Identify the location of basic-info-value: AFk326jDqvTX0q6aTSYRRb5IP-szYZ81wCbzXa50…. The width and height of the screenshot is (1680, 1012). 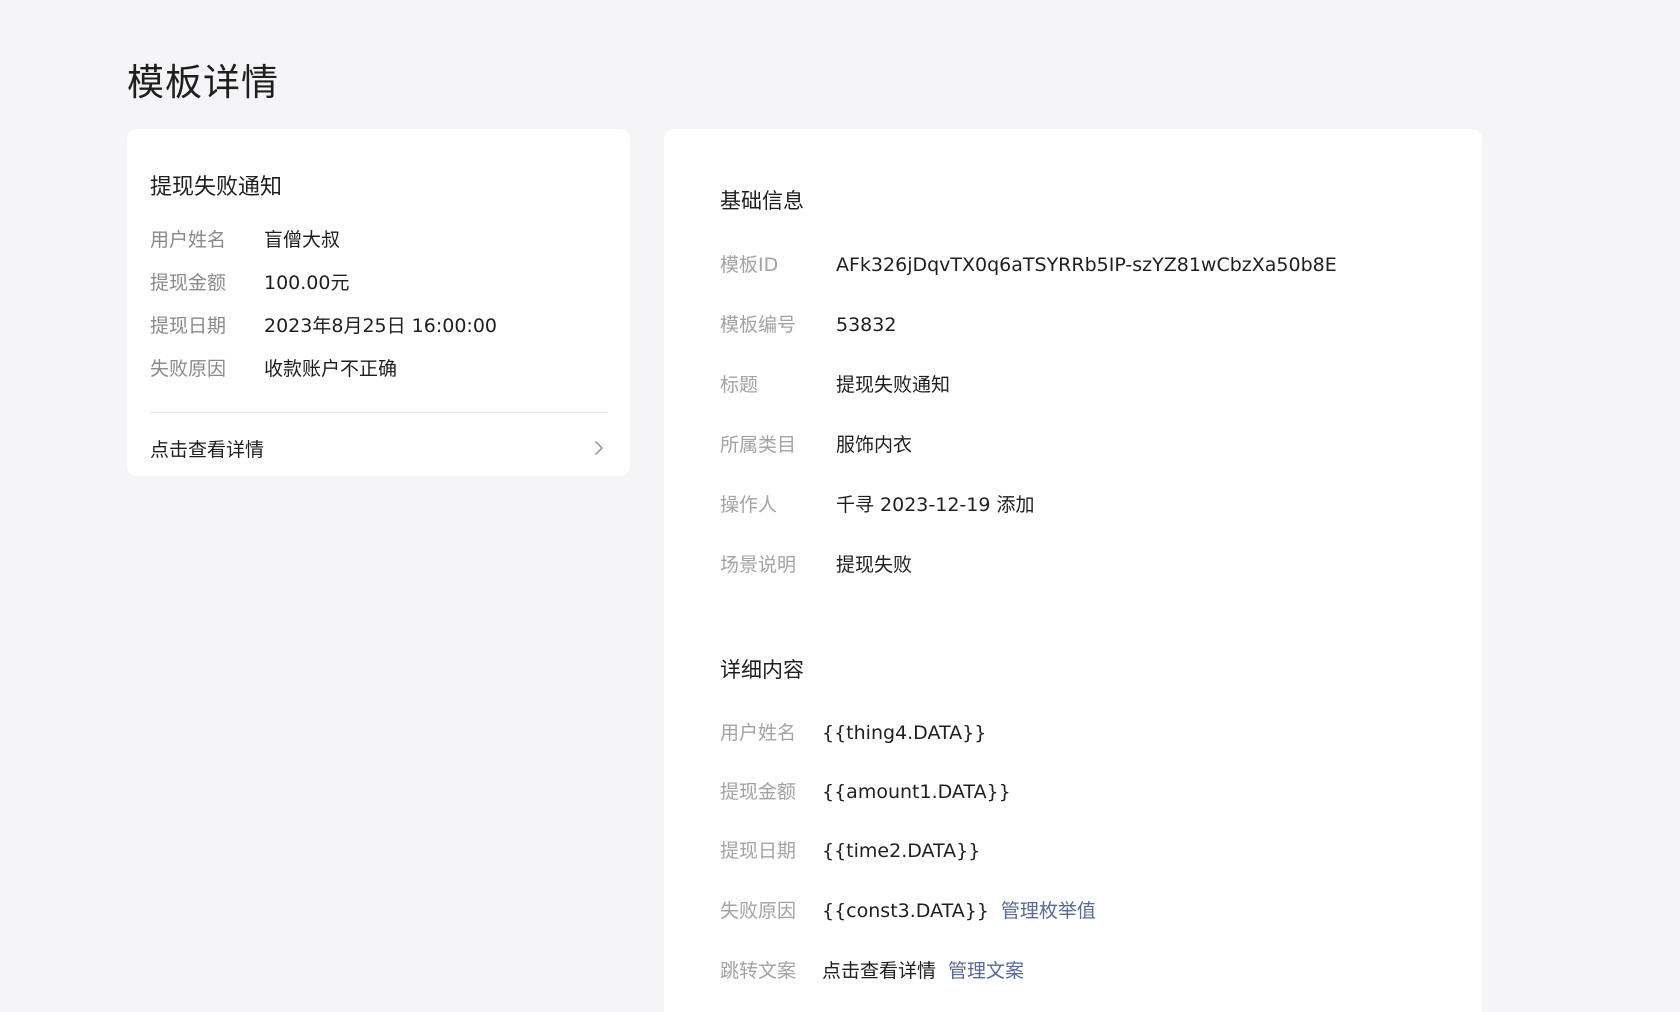
(1086, 265).